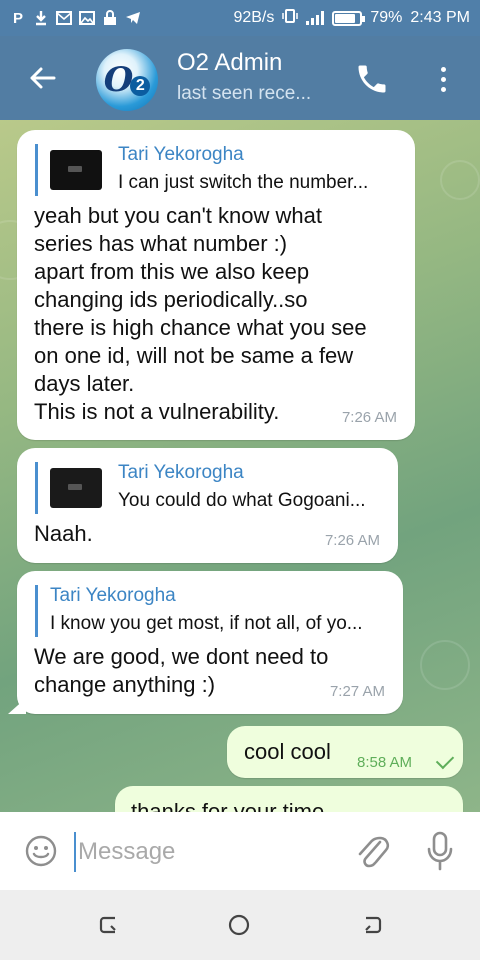 Image resolution: width=480 pixels, height=960 pixels. I want to click on back-nav-button, so click(375, 925).